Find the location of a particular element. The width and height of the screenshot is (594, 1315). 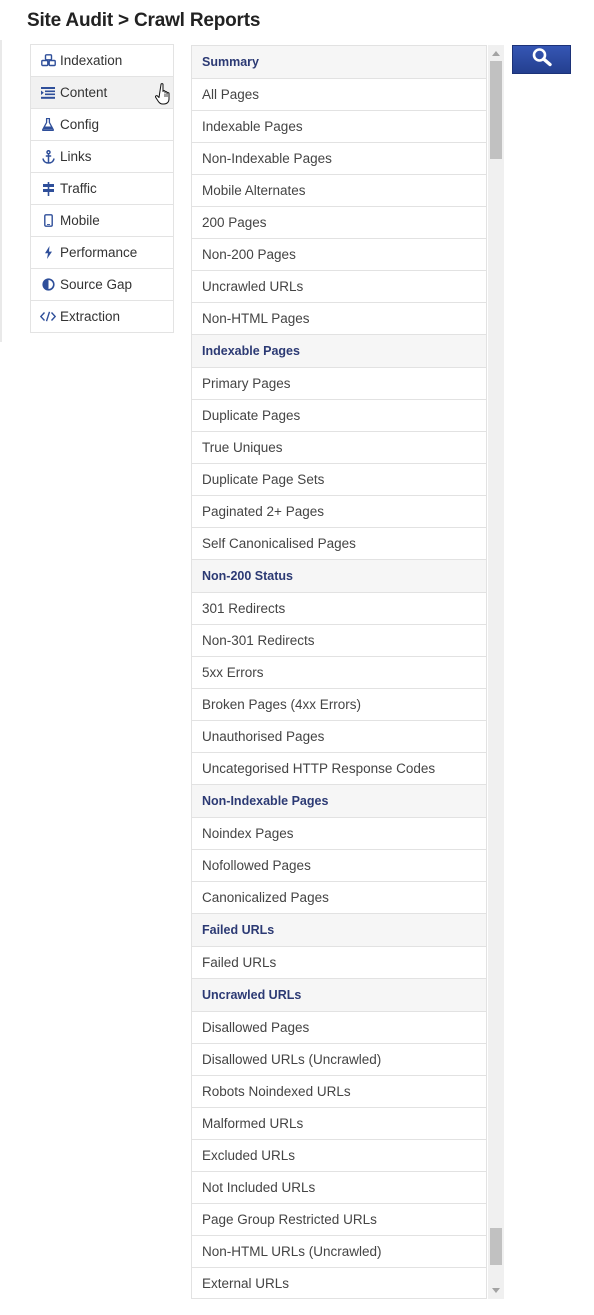

bolt-icon is located at coordinates (48, 252).